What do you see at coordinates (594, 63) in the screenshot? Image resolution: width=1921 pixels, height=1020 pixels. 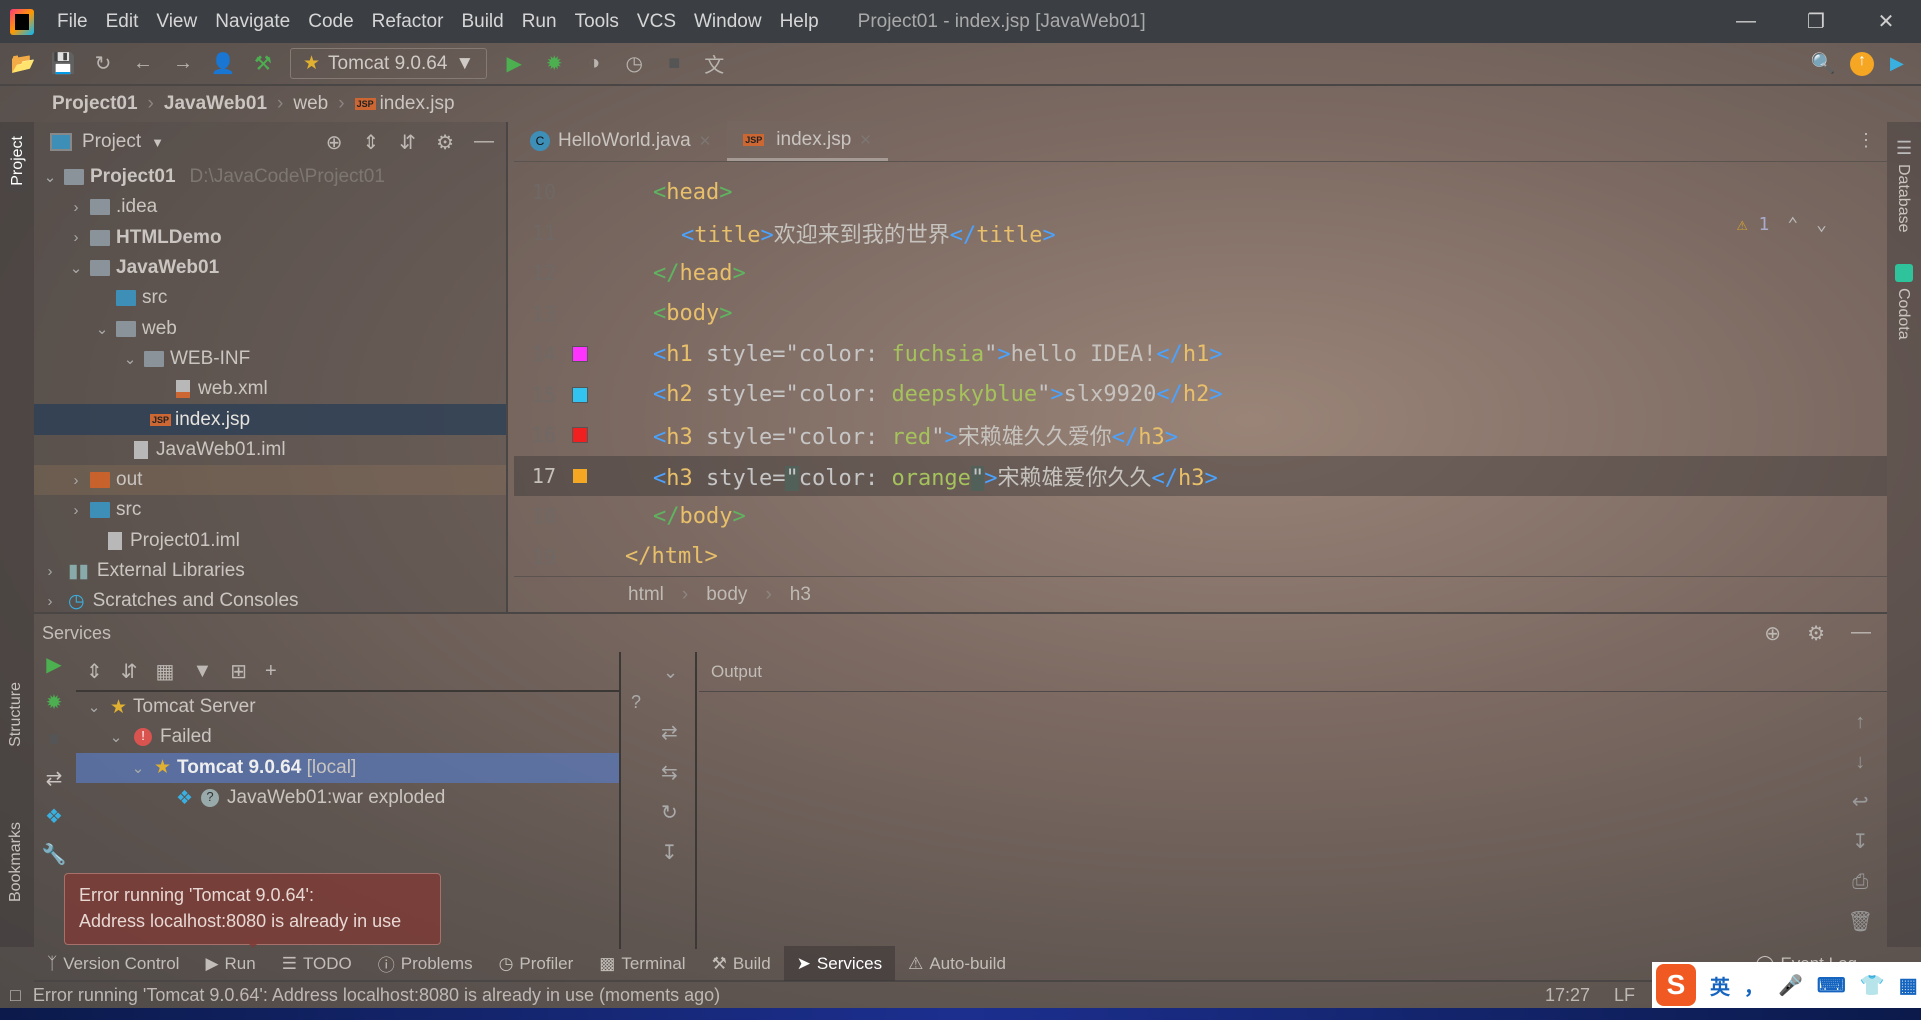 I see `coverage-icon: ◑` at bounding box center [594, 63].